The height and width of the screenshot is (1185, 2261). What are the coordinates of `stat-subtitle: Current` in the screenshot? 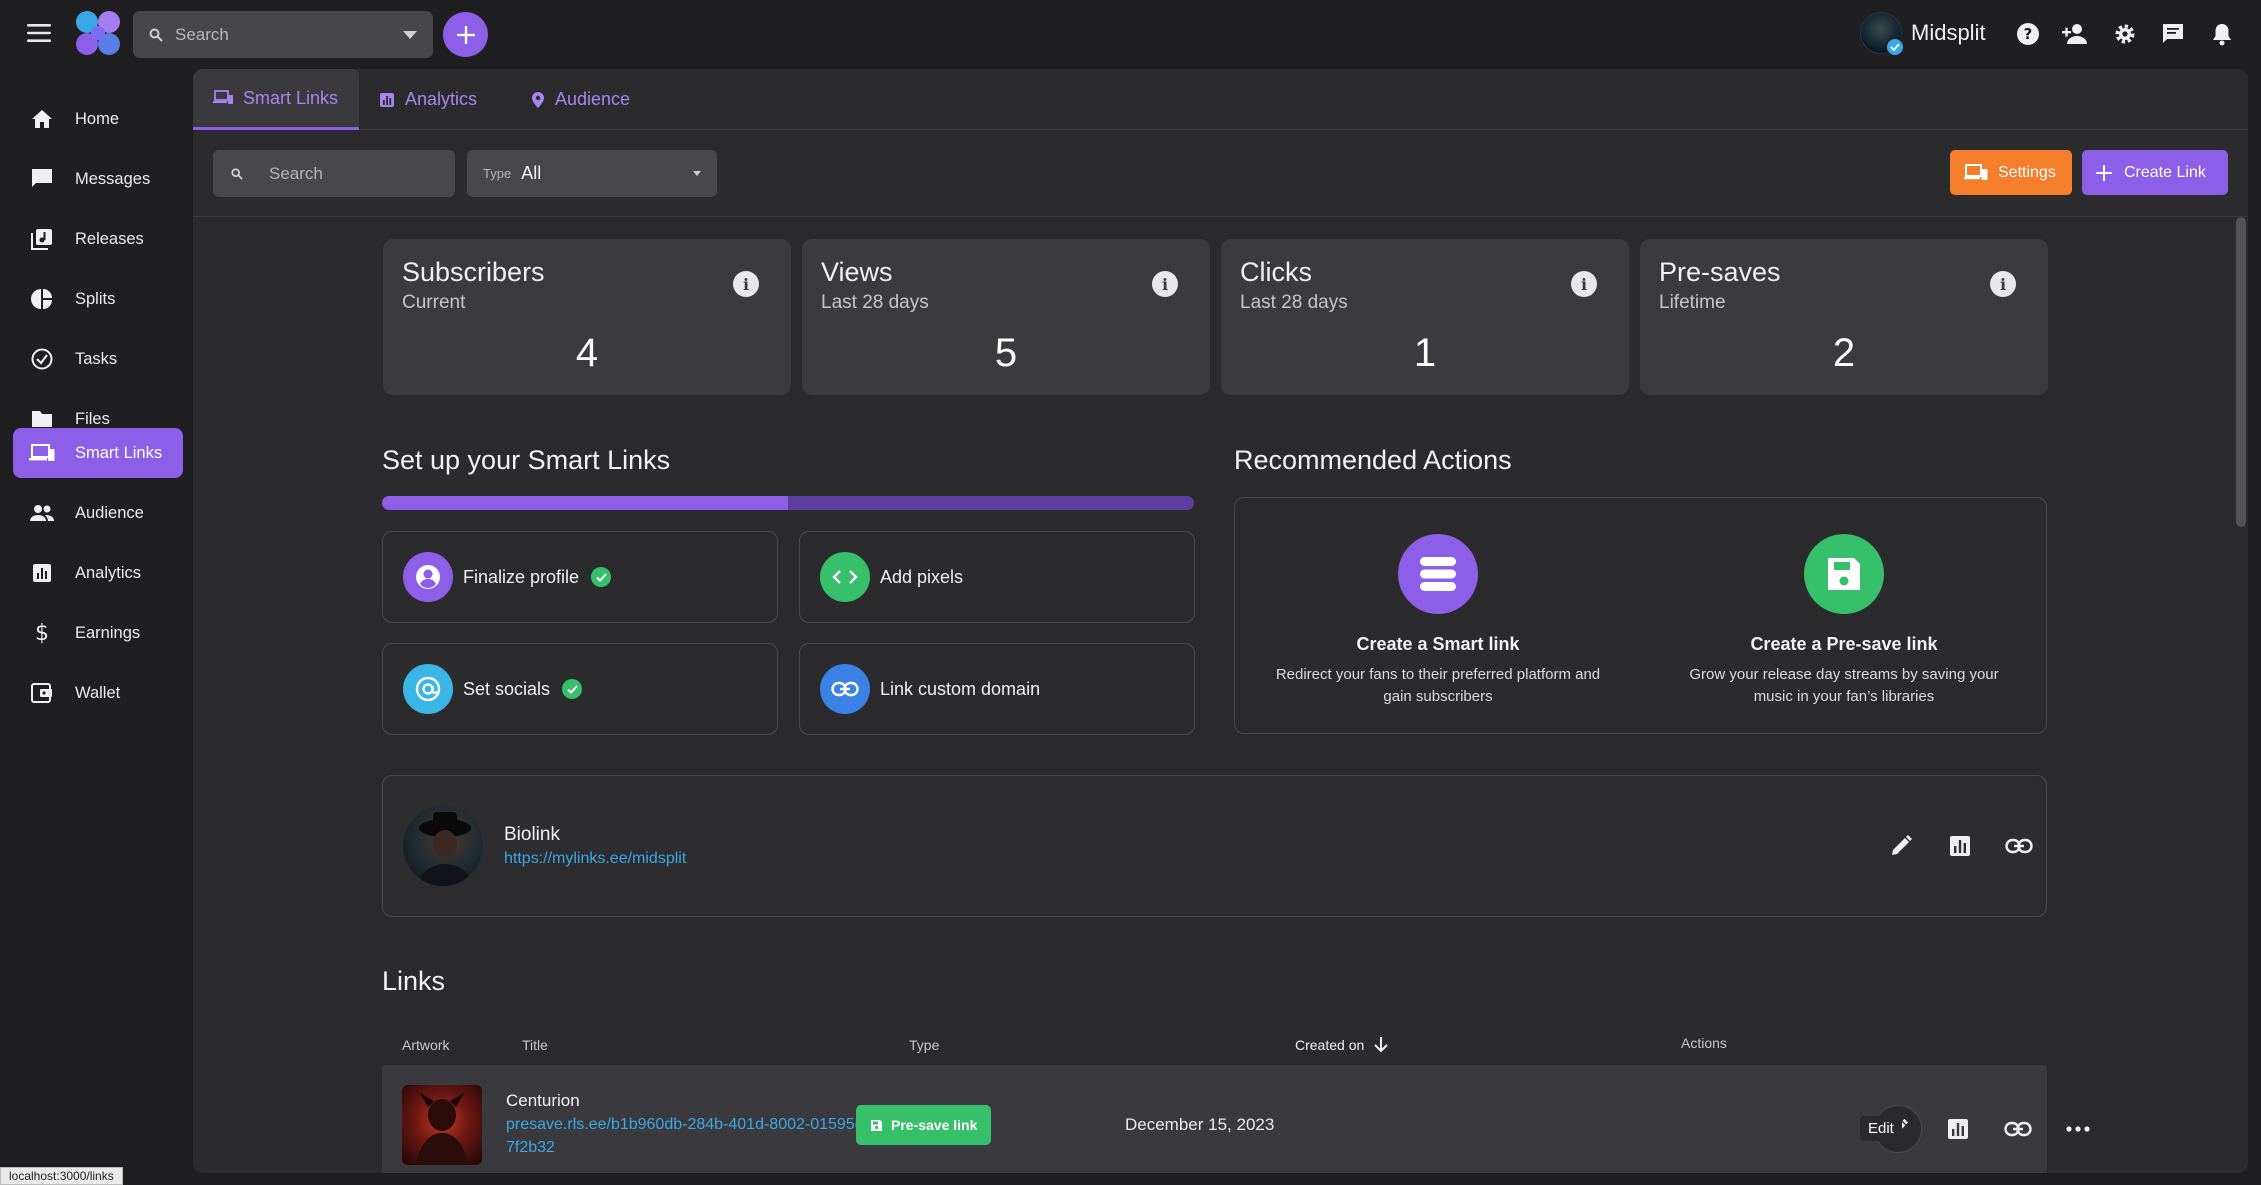 It's located at (434, 302).